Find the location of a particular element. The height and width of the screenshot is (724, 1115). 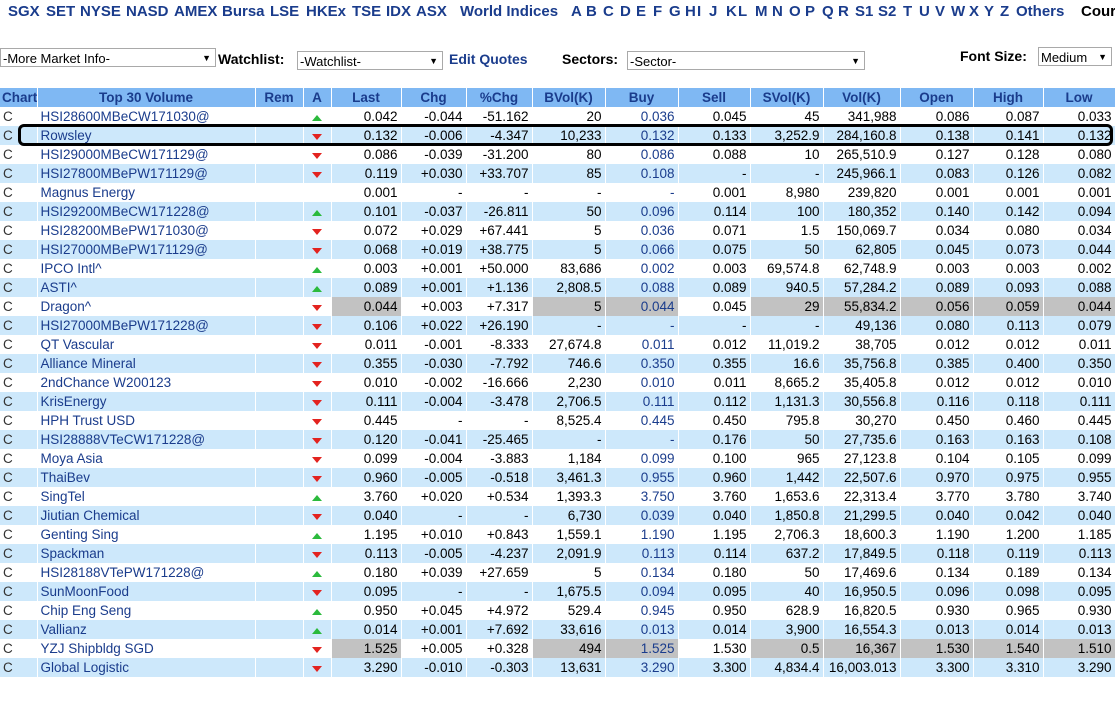

nav-letter-s2: S2 is located at coordinates (887, 12).